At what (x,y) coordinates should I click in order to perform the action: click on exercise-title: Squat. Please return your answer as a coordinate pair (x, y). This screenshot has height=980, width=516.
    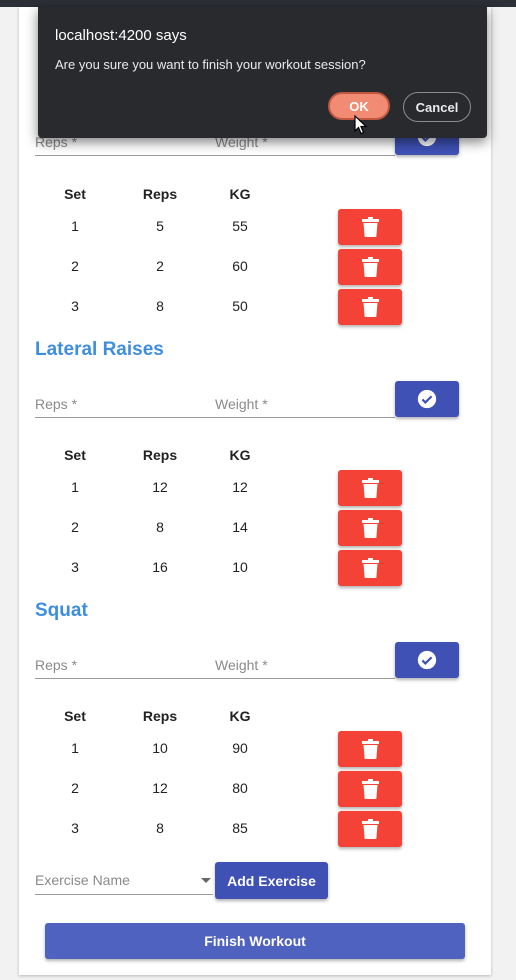
    Looking at the image, I should click on (61, 610).